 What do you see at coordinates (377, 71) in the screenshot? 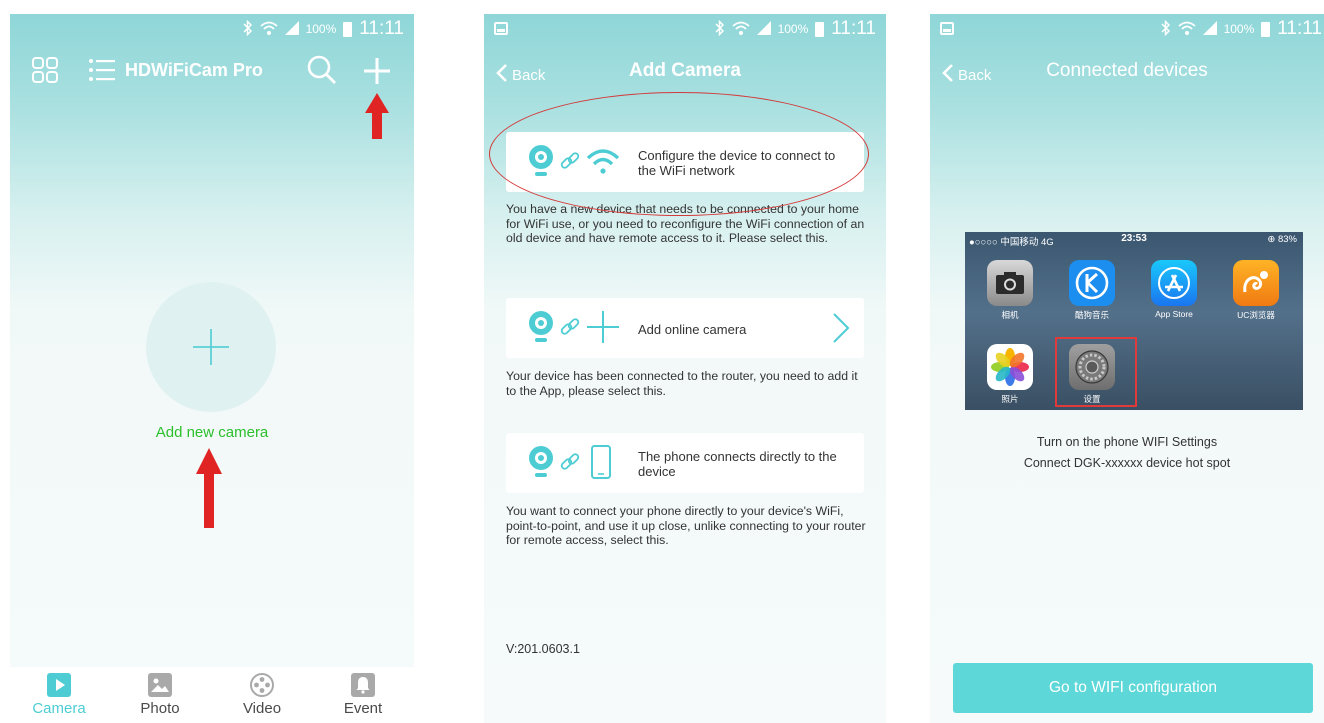
I see `add-device-plus-icon` at bounding box center [377, 71].